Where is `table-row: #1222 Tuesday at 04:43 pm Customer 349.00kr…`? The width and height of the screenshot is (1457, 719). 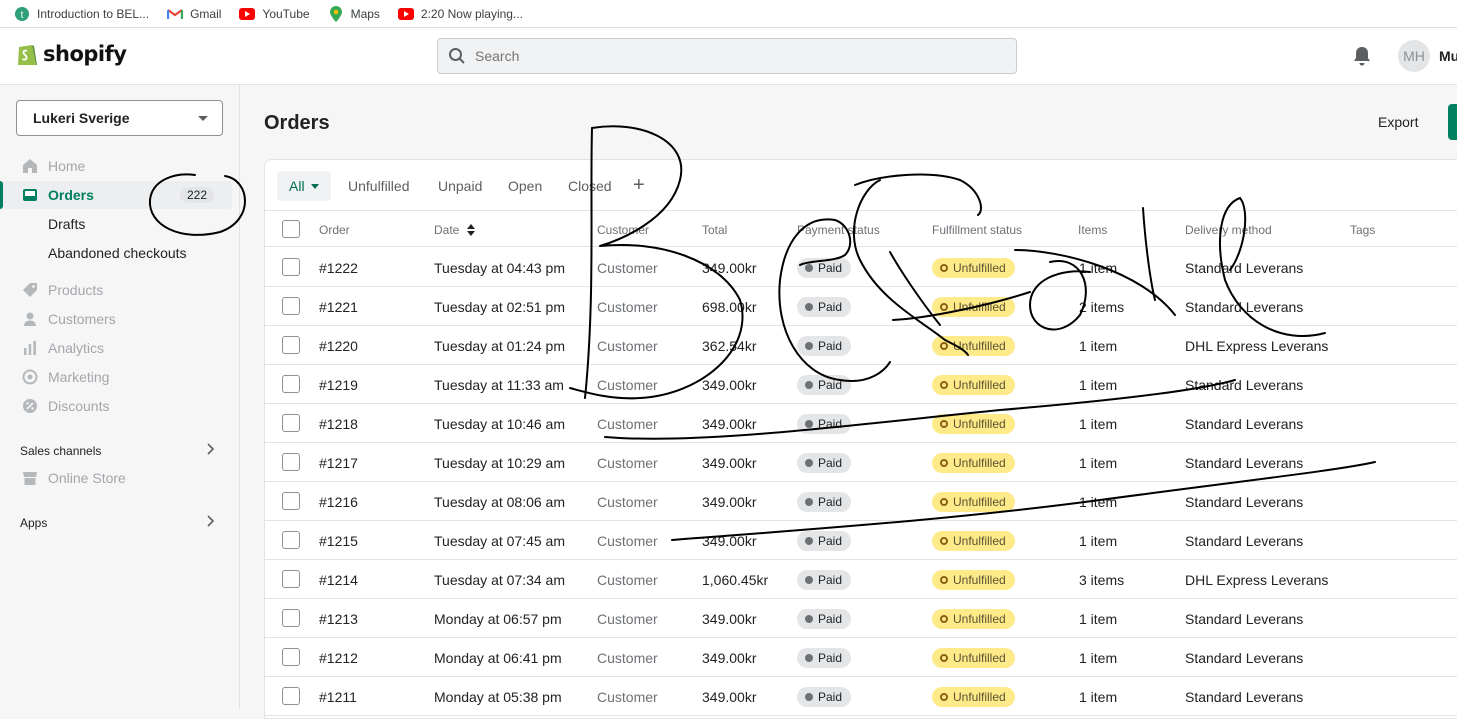 table-row: #1222 Tuesday at 04:43 pm Customer 349.00kr… is located at coordinates (861, 267).